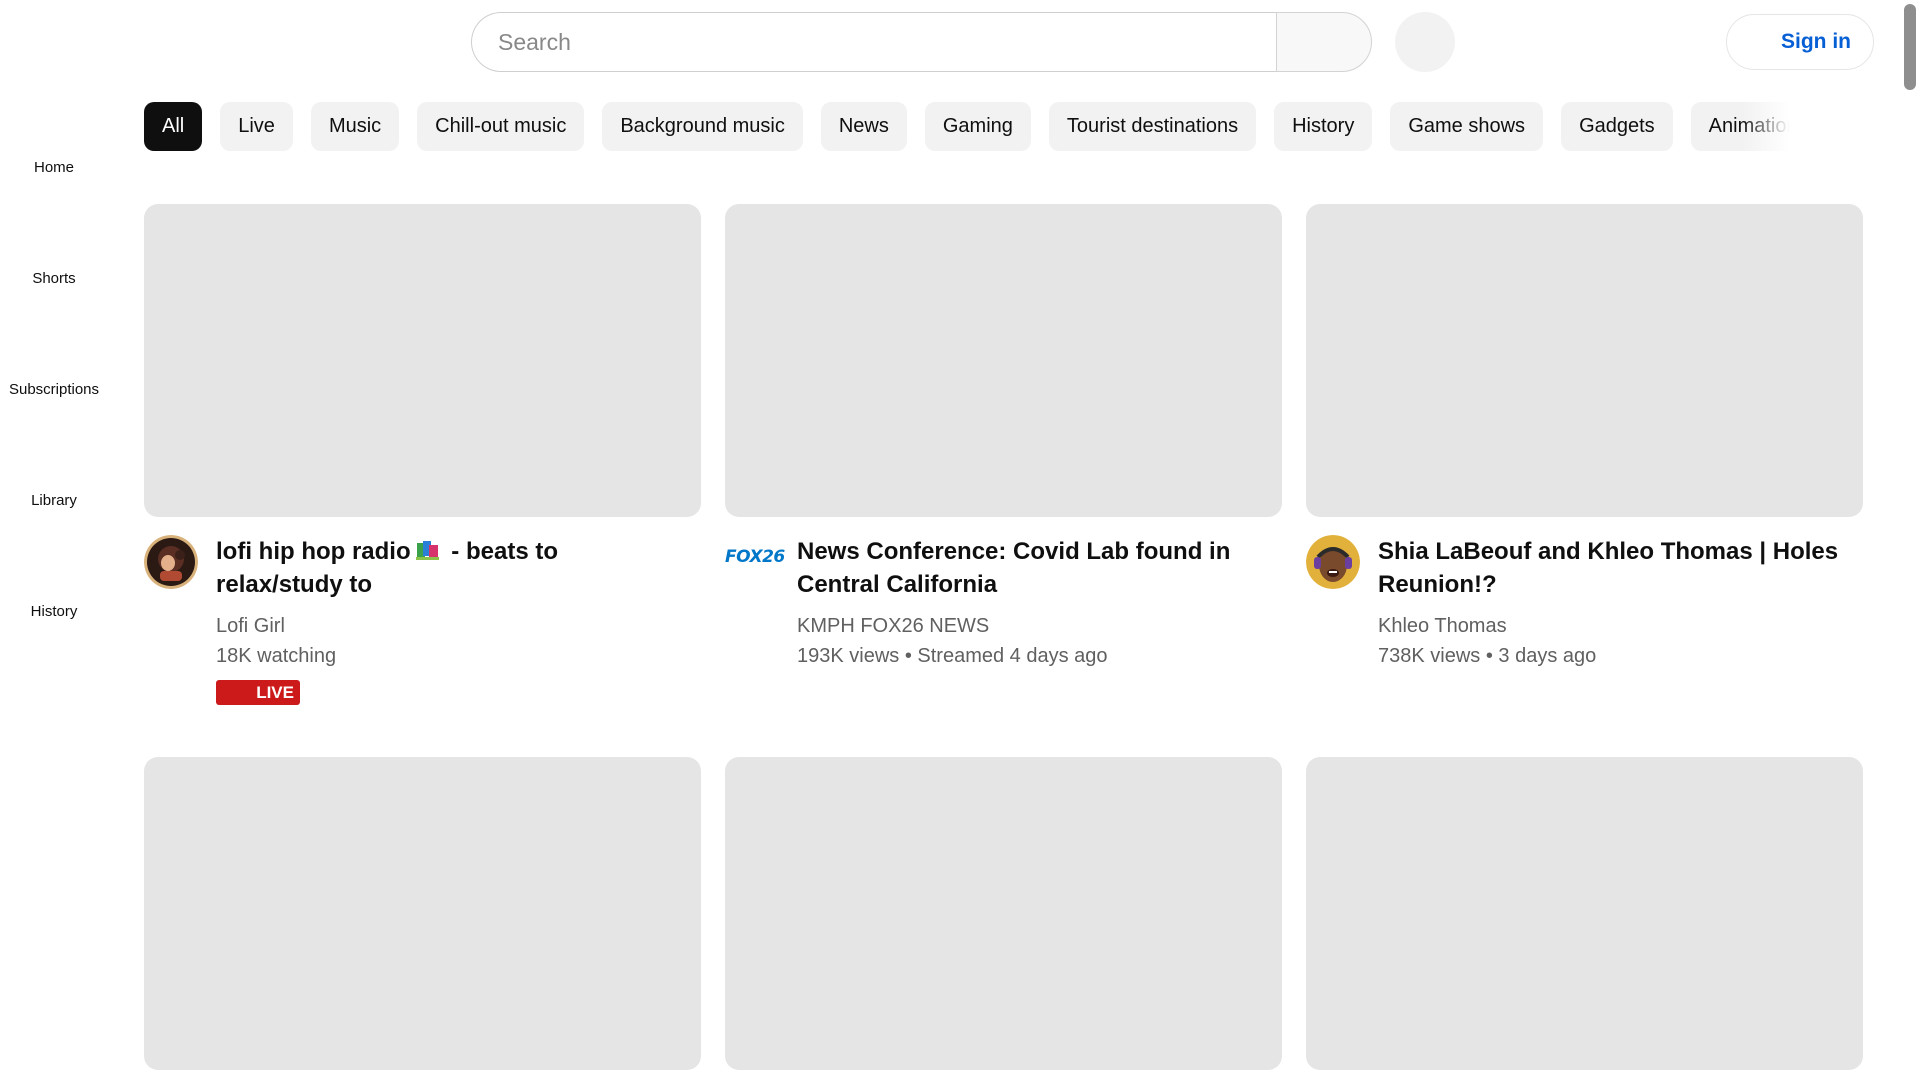 The image size is (1920, 1070). Describe the element at coordinates (427, 550) in the screenshot. I see `books-emoji-icon` at that location.